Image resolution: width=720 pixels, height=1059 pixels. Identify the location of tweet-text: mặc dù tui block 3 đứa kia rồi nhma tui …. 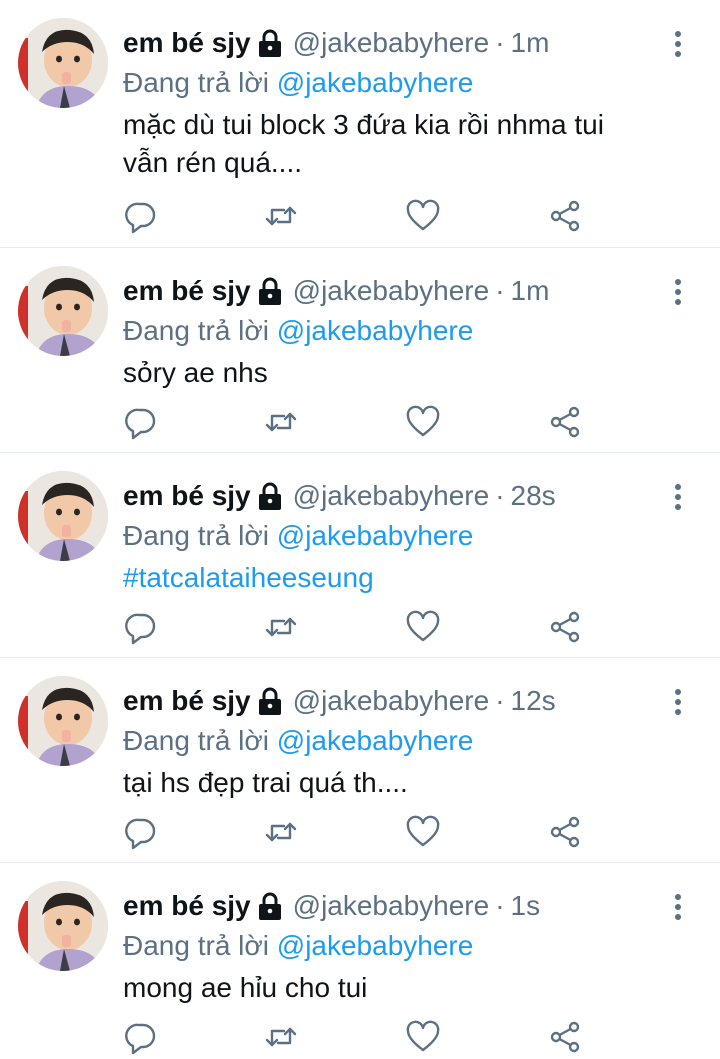
(411, 144).